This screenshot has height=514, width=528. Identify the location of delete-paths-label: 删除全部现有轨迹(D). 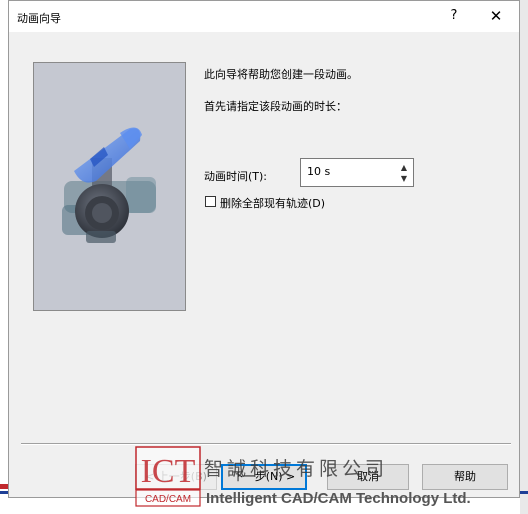
(272, 203).